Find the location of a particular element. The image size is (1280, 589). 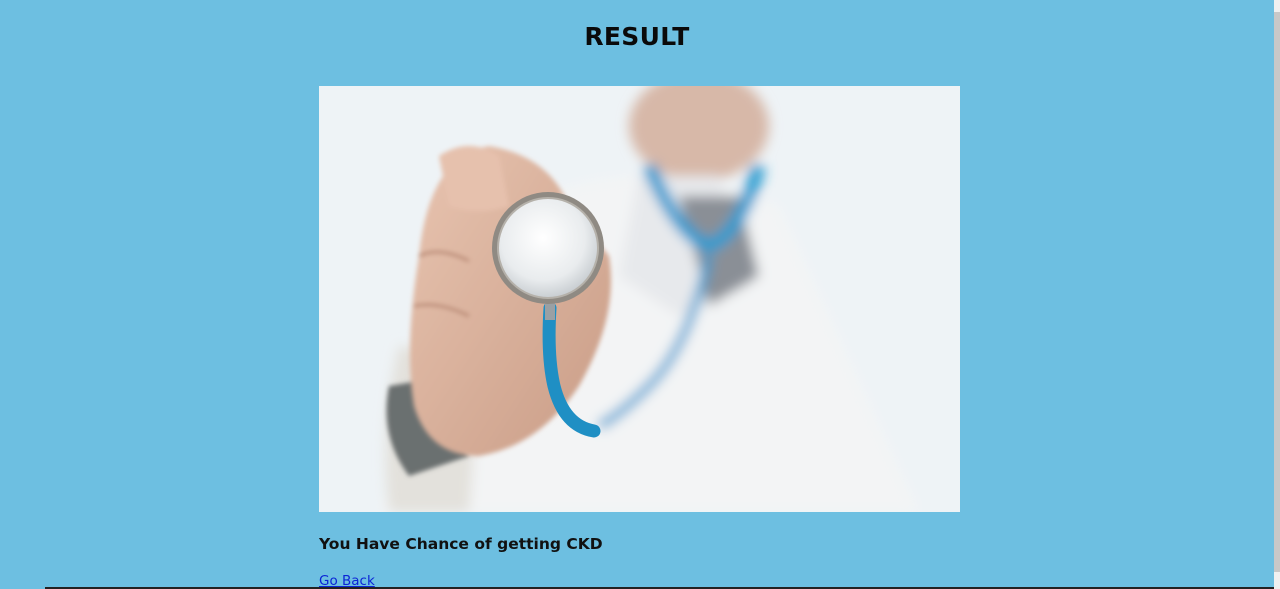

result-message: You Have Chance of getting CKD is located at coordinates (461, 544).